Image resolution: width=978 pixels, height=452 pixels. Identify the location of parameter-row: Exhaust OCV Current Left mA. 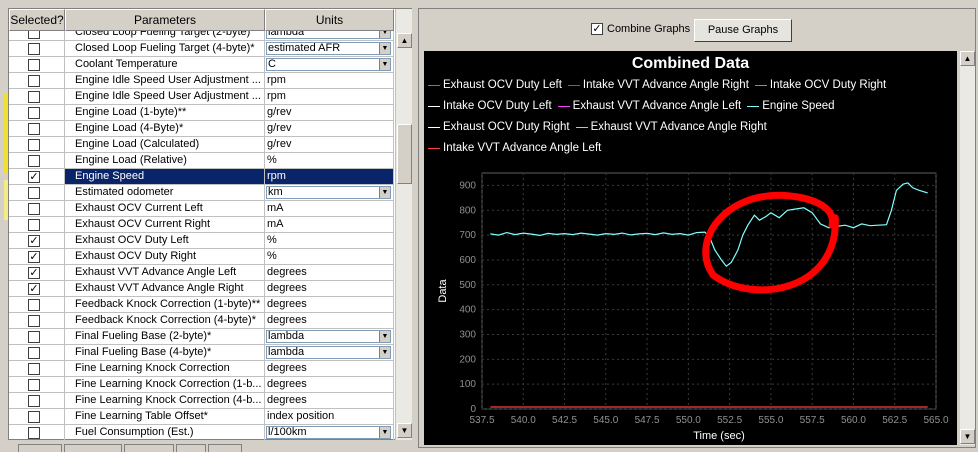
(201, 209).